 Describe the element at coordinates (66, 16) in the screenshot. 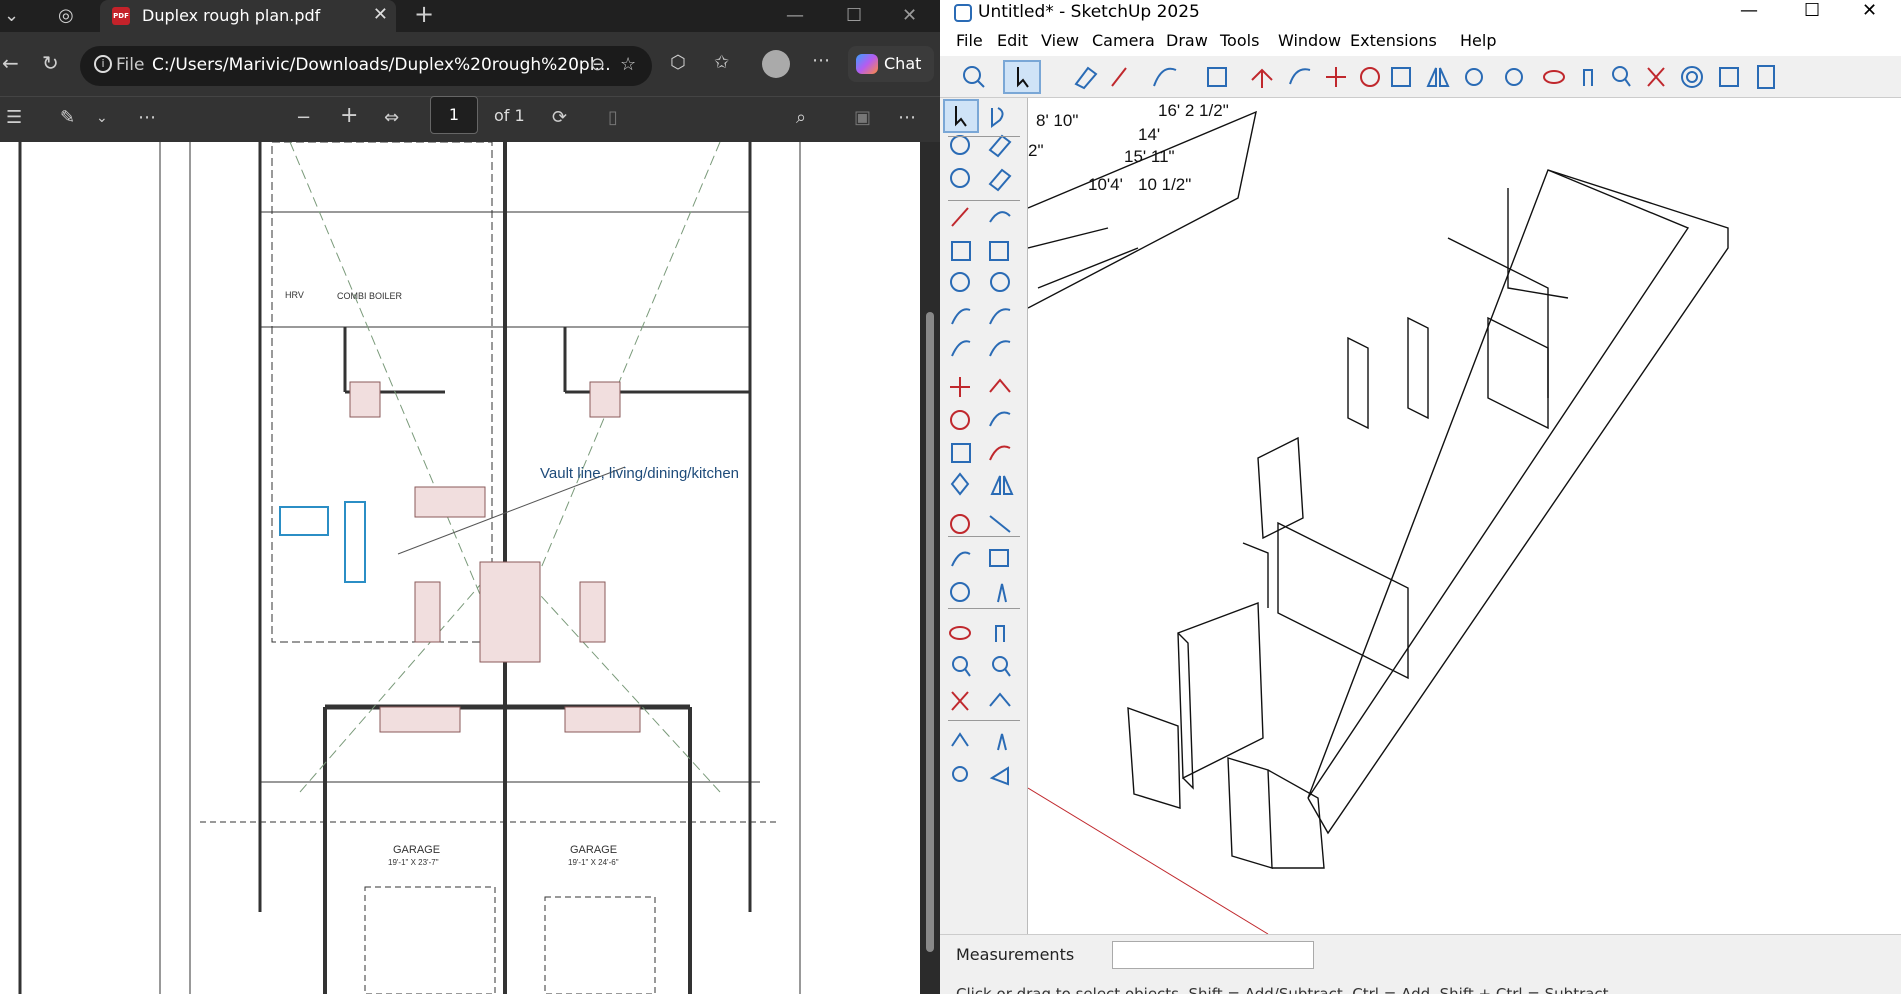

I see `workspaces-globe-icon: ◎` at that location.